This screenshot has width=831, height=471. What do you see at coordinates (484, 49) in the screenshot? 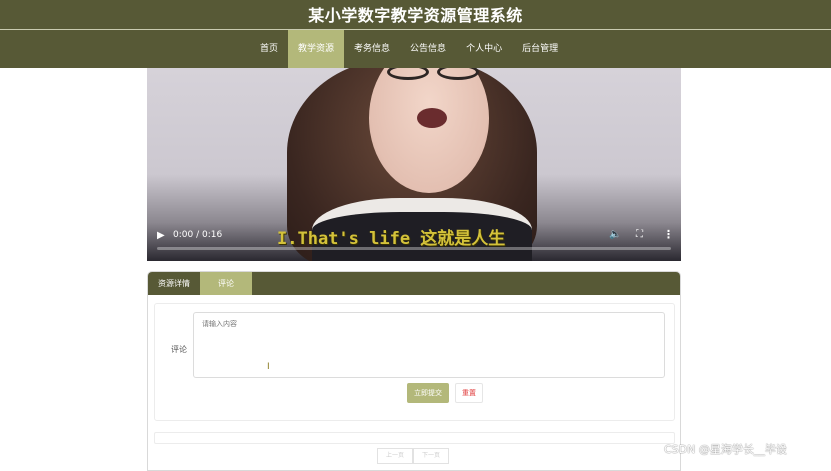
I see `nav-item-personal-center: 个人中心` at bounding box center [484, 49].